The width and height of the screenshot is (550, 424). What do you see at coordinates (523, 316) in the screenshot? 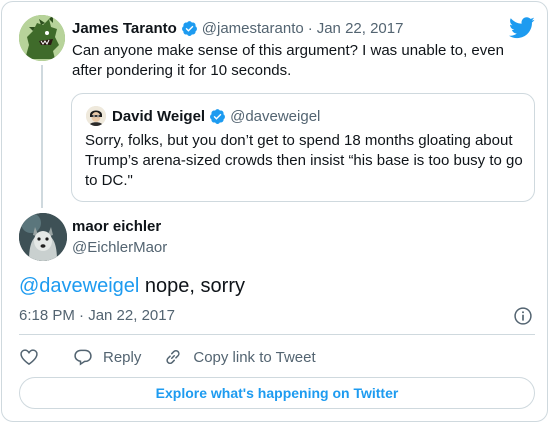
I see `info-icon` at bounding box center [523, 316].